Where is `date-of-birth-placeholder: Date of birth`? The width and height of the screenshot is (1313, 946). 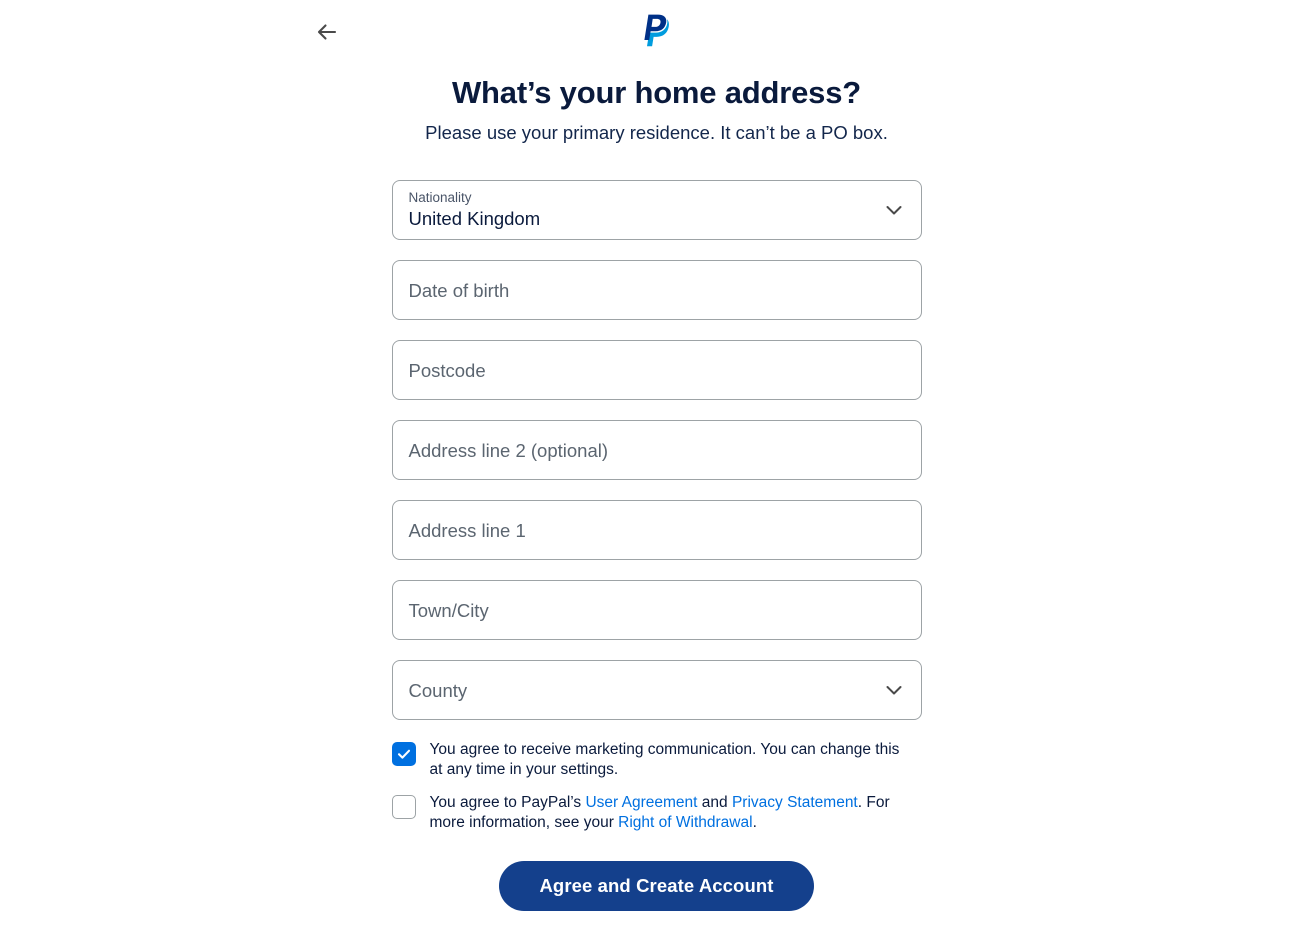 date-of-birth-placeholder: Date of birth is located at coordinates (459, 290).